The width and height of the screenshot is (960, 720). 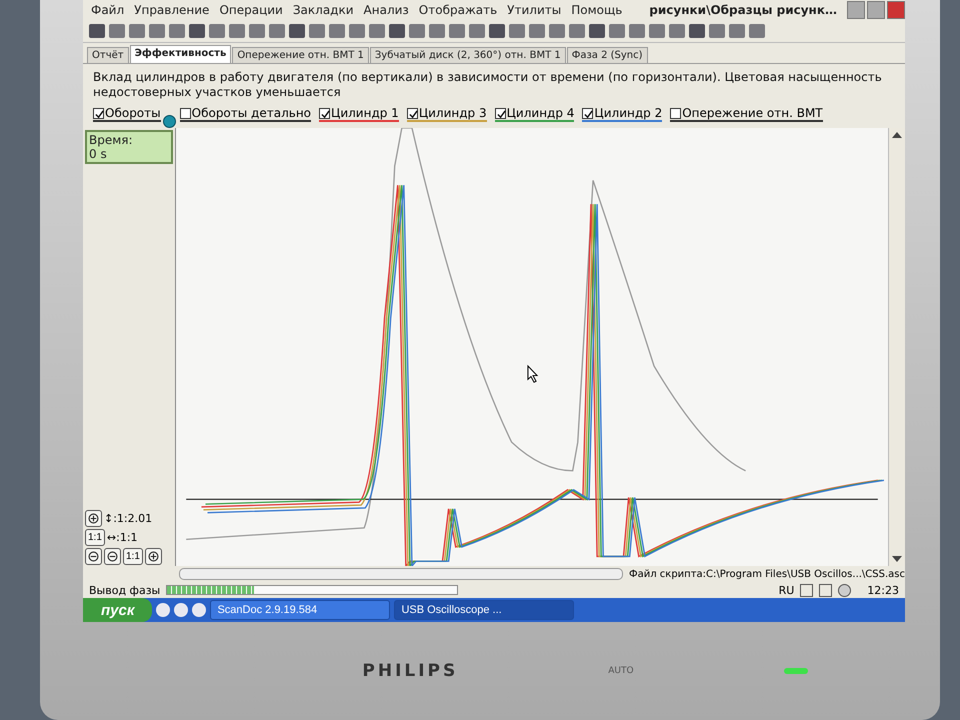 I want to click on legend-item: Цилиндр 3, so click(x=446, y=114).